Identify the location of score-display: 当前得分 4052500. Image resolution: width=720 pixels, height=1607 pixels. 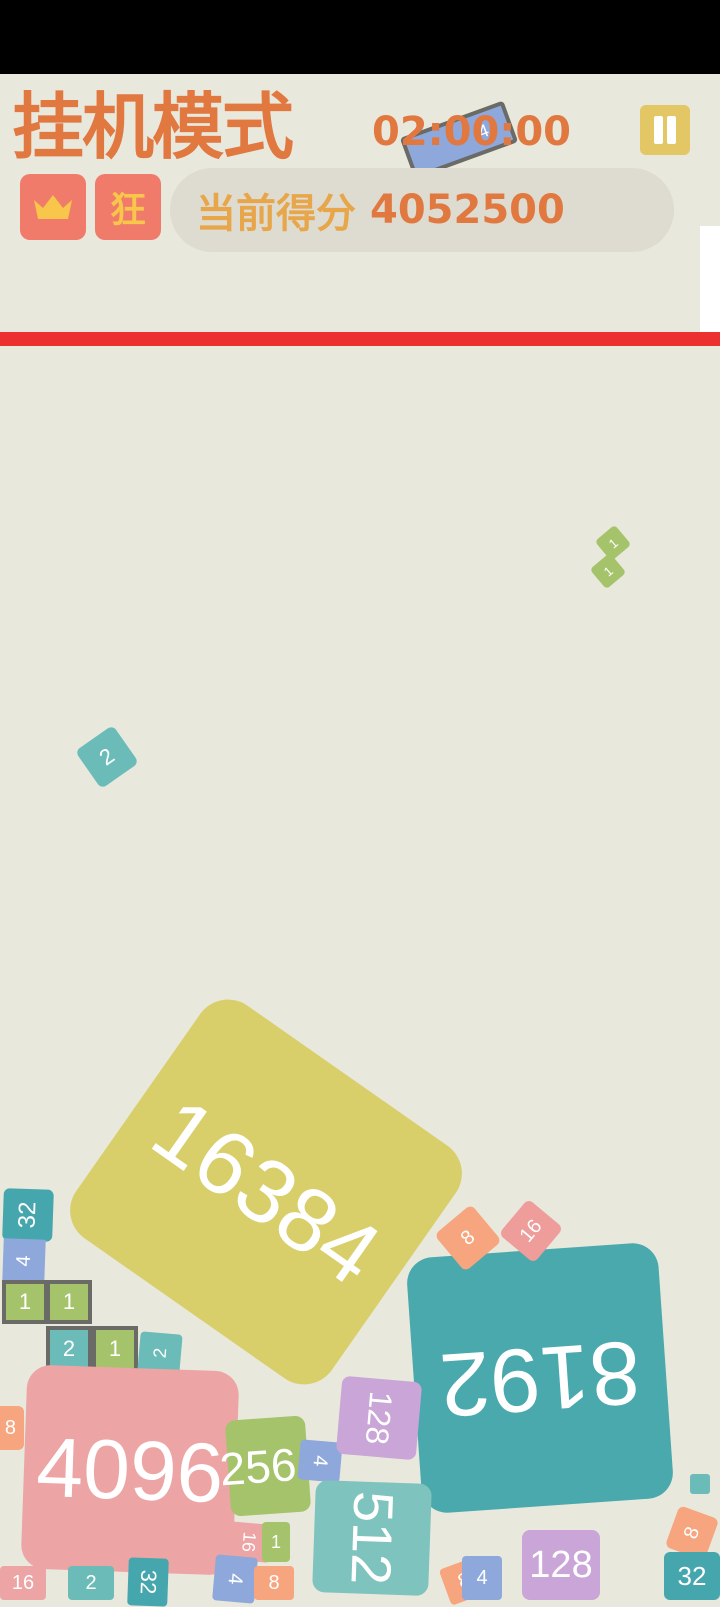
(422, 210).